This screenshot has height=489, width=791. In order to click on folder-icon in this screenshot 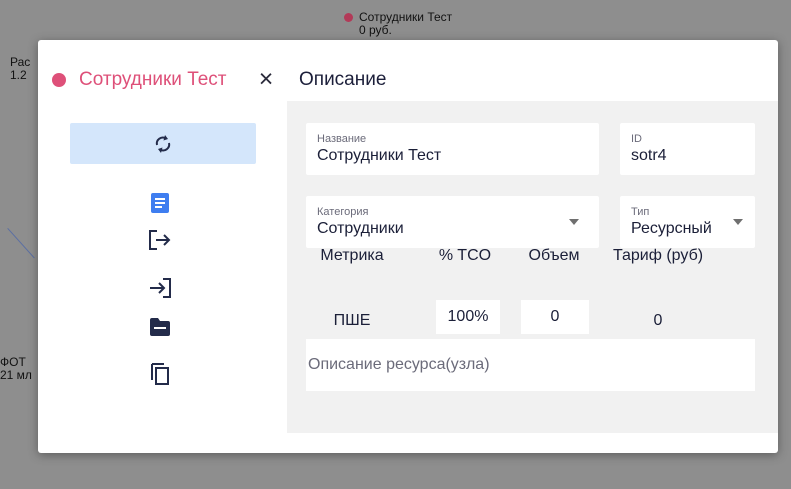, I will do `click(160, 327)`.